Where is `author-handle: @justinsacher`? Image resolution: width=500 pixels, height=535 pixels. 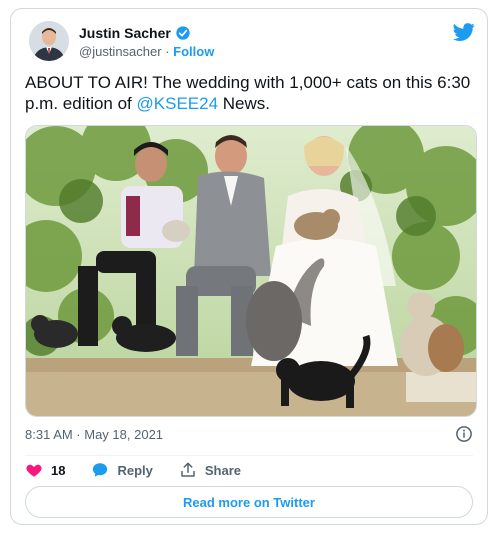 author-handle: @justinsacher is located at coordinates (120, 51).